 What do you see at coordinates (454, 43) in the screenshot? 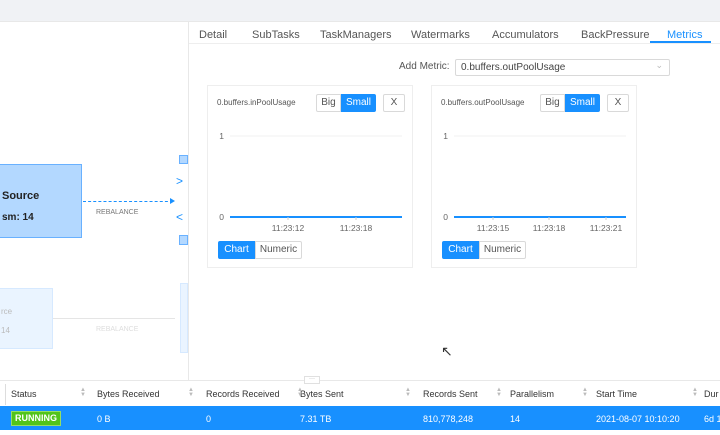
I see `tabs-divider` at bounding box center [454, 43].